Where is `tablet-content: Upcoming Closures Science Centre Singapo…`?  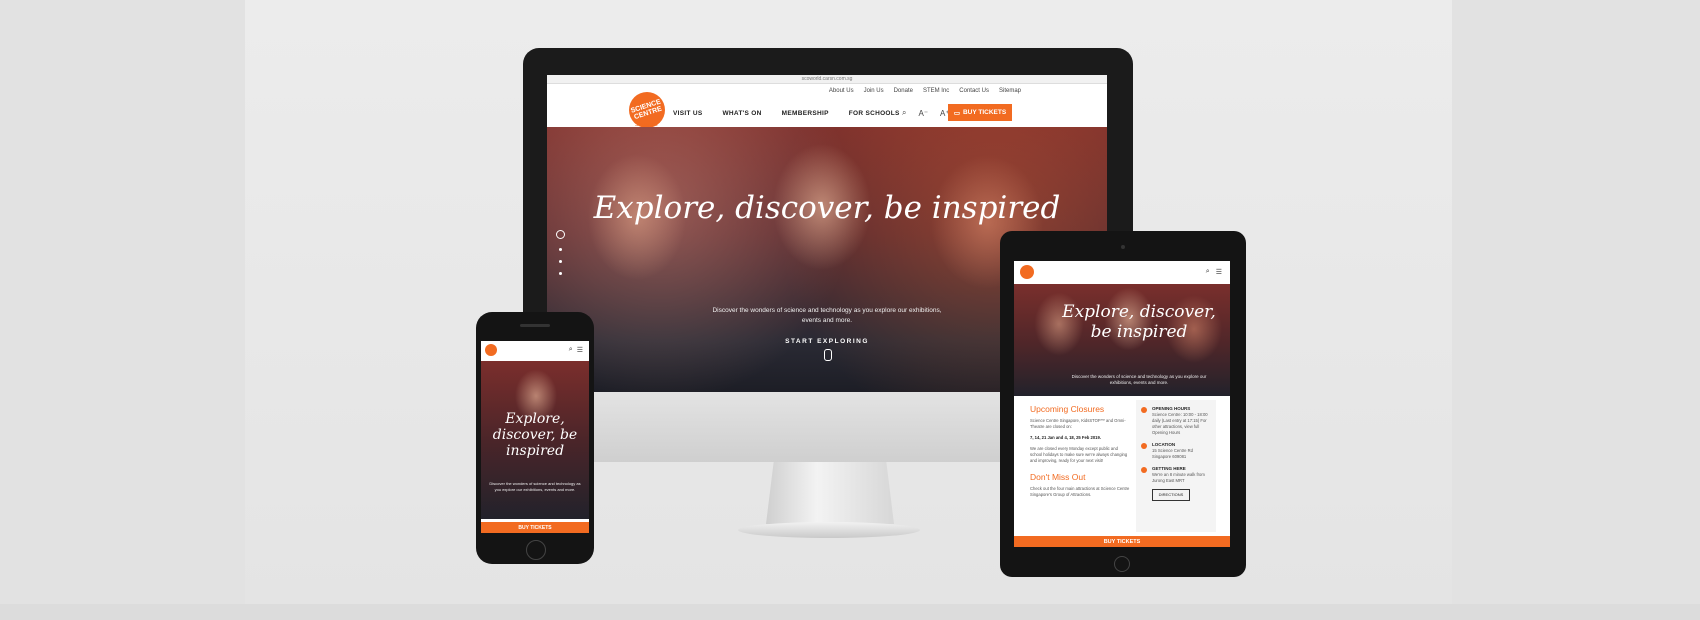 tablet-content: Upcoming Closures Science Centre Singapo… is located at coordinates (1122, 466).